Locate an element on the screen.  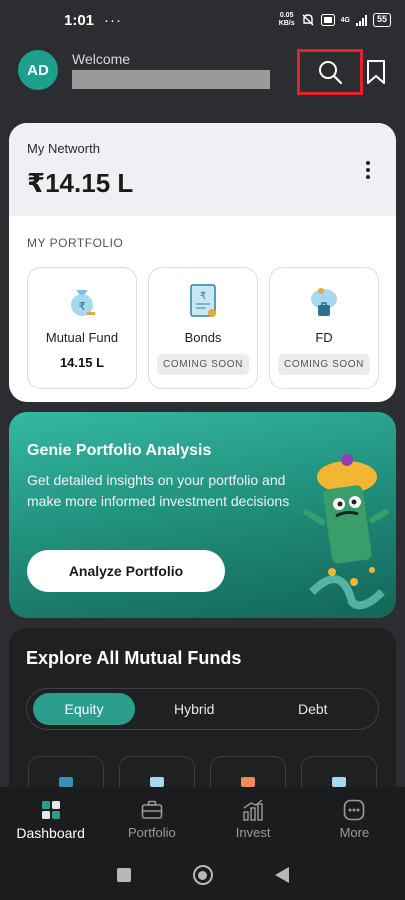
nav-invest: Invest is located at coordinates (253, 818).